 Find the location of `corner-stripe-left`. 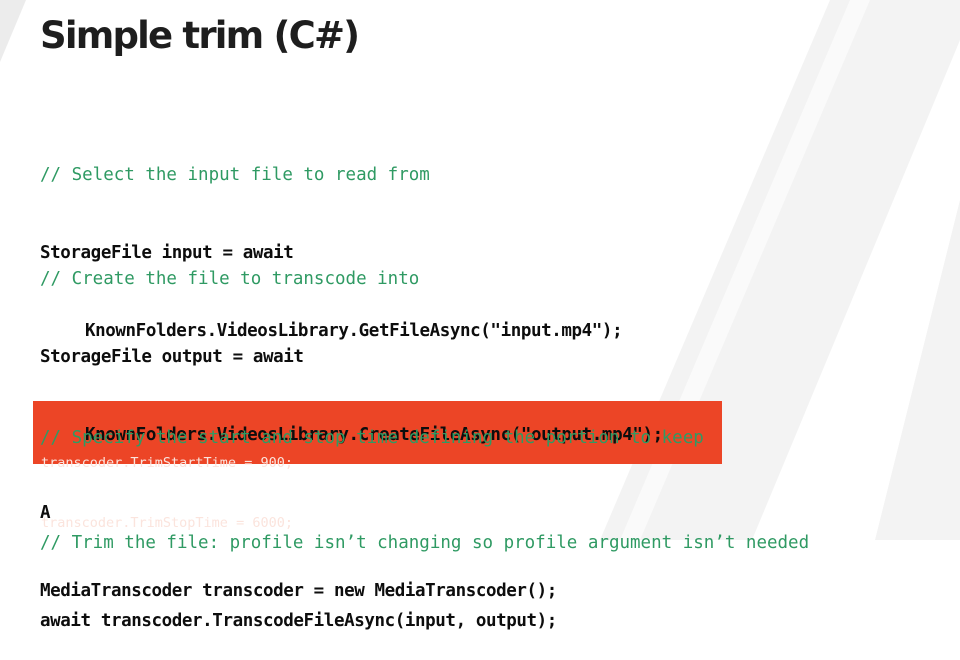

corner-stripe-left is located at coordinates (13, 31).